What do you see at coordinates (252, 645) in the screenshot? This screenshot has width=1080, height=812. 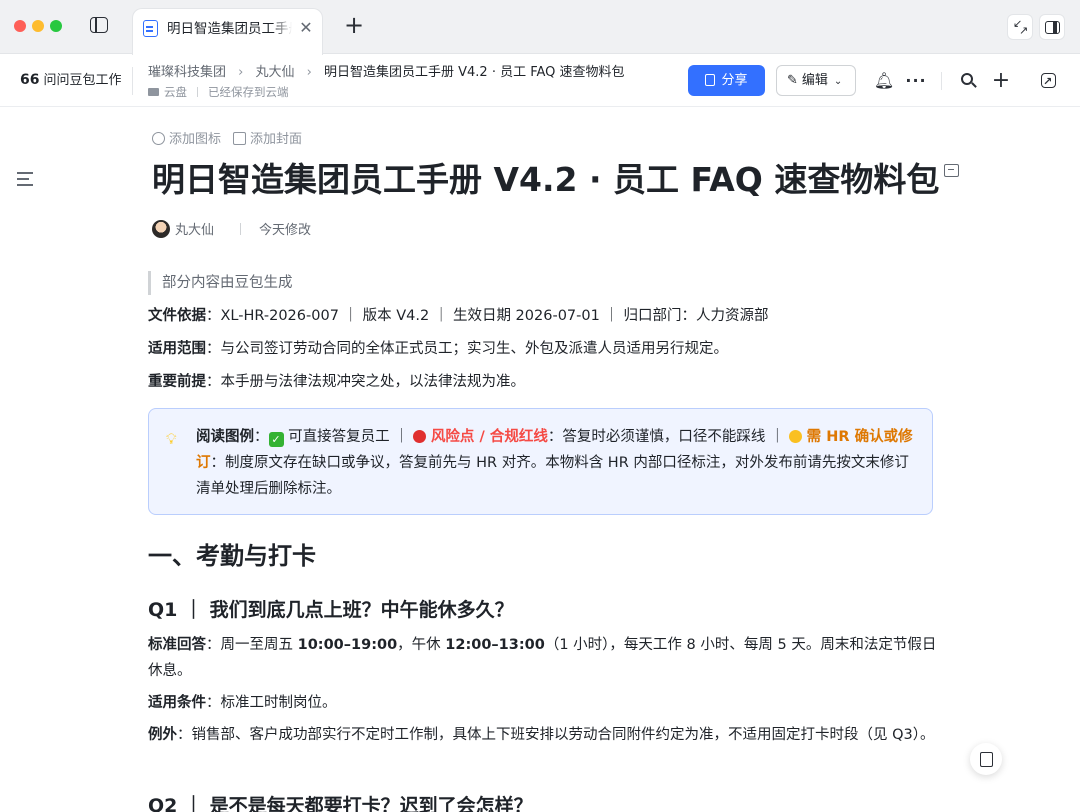 I see `answer-text: ：周一至周五` at bounding box center [252, 645].